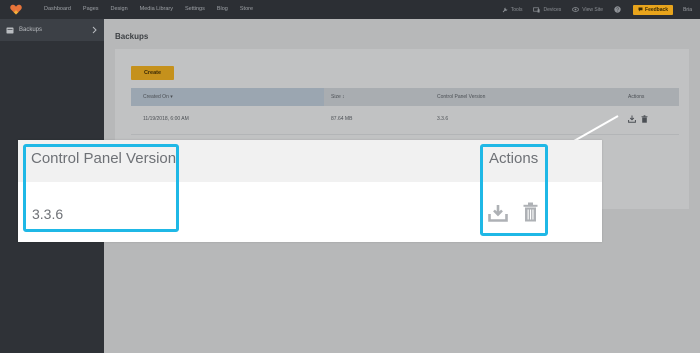 This screenshot has height=353, width=700. I want to click on actions-highlight-box, so click(514, 190).